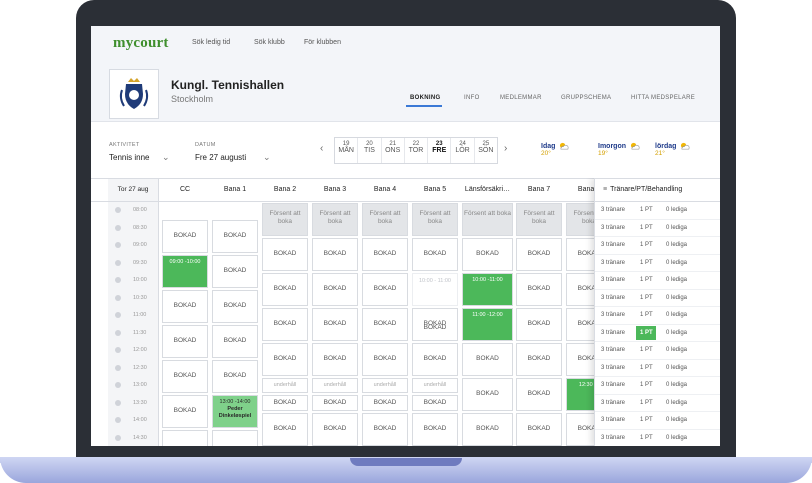 The width and height of the screenshot is (812, 483). Describe the element at coordinates (370, 150) in the screenshot. I see `day-tue: 20 TIS` at that location.